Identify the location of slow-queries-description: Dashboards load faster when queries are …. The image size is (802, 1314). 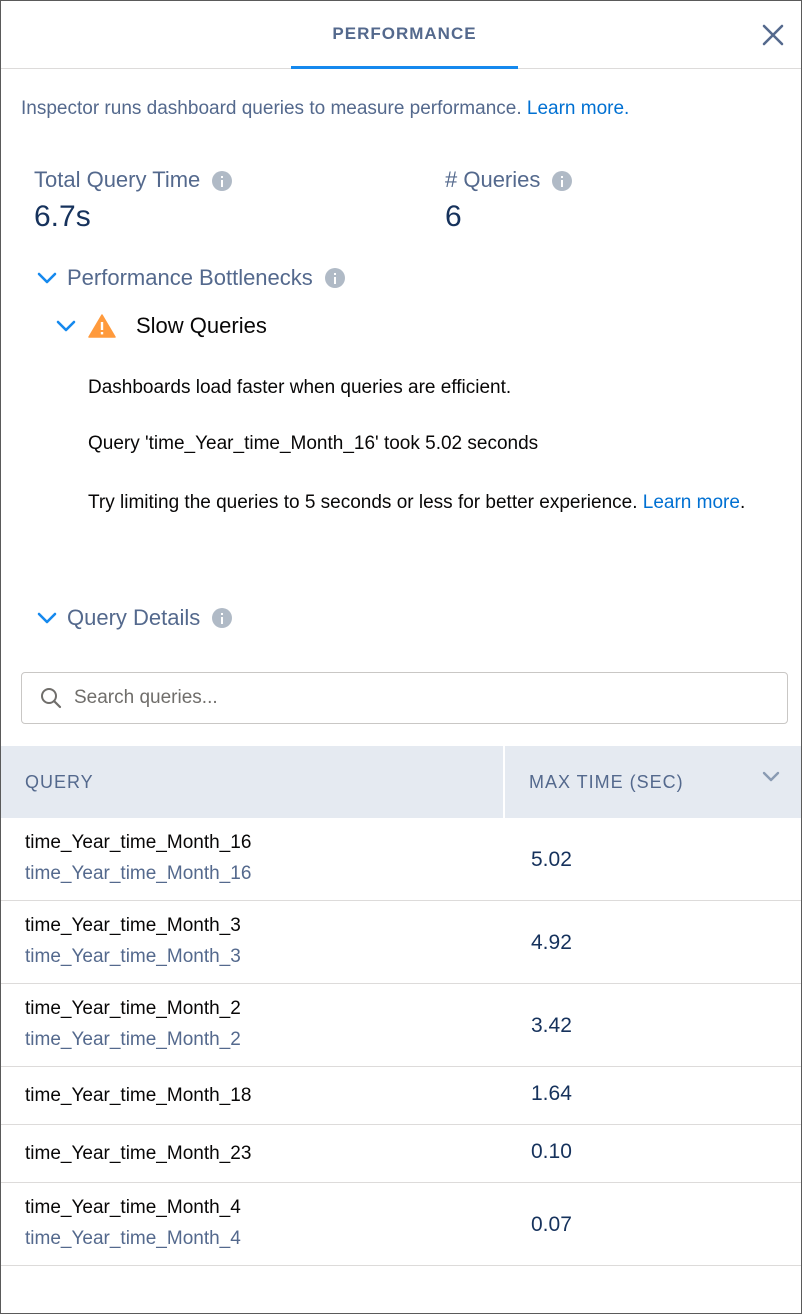
(300, 387).